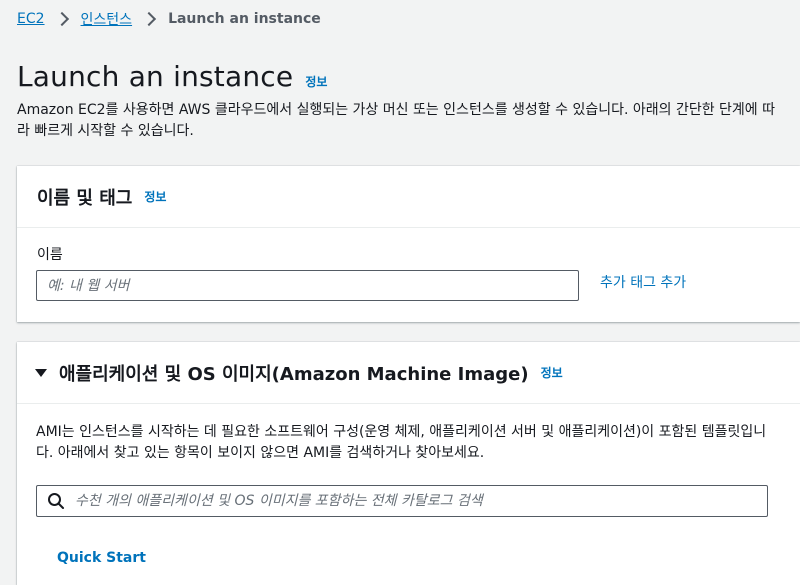 The image size is (800, 585). I want to click on add-tags-link: 추가 태그 추가, so click(643, 282).